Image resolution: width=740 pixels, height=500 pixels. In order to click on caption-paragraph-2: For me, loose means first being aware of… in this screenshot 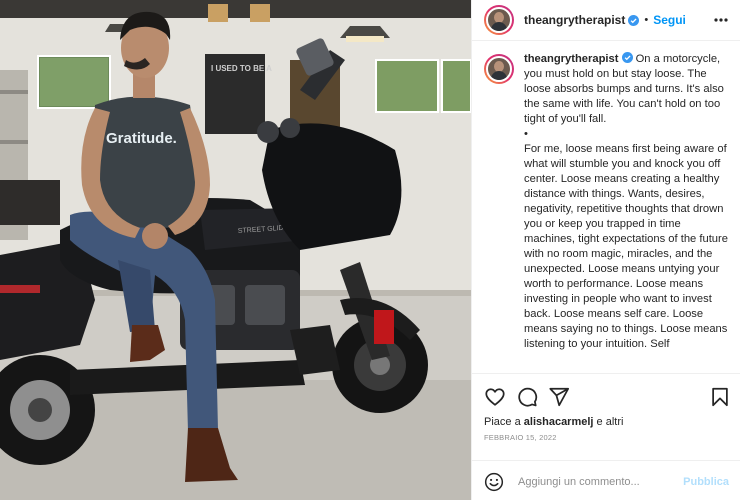, I will do `click(626, 246)`.